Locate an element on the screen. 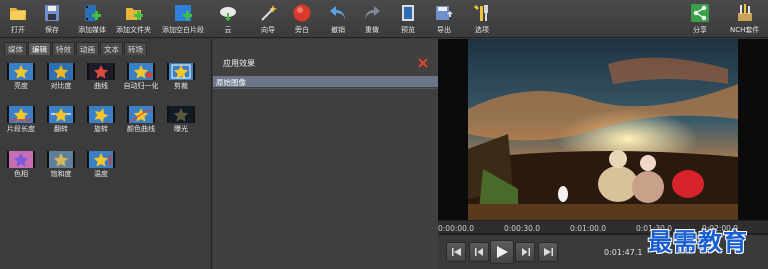 This screenshot has height=269, width=768. auto-normalize-thumb-icon is located at coordinates (141, 71).